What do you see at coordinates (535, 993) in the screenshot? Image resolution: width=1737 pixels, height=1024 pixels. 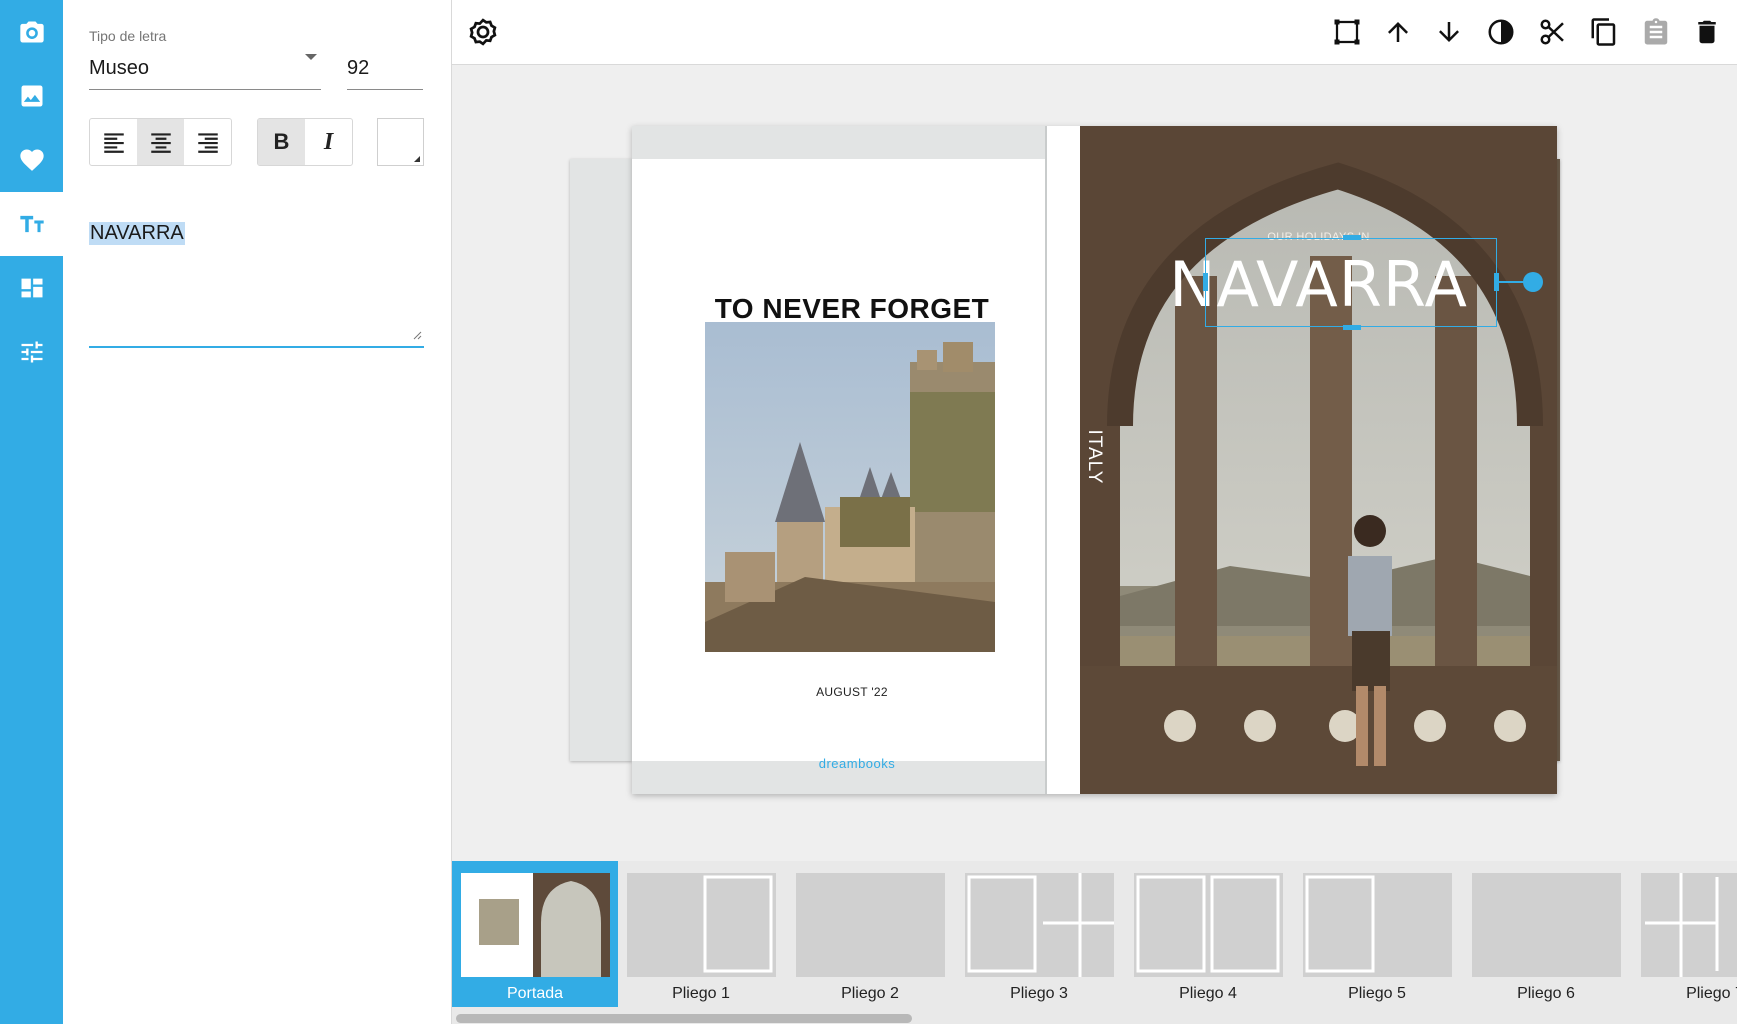 I see `thumb-label: Portada` at bounding box center [535, 993].